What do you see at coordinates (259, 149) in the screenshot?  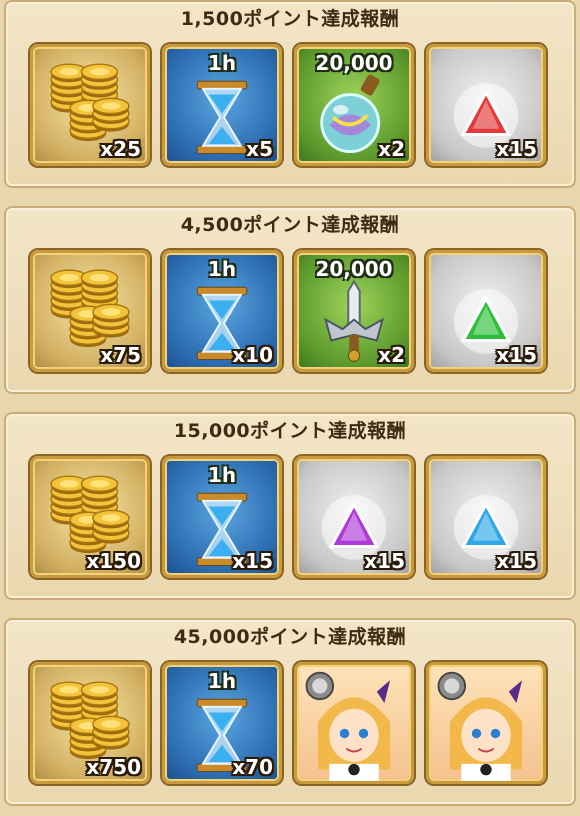 I see `item-count: x5` at bounding box center [259, 149].